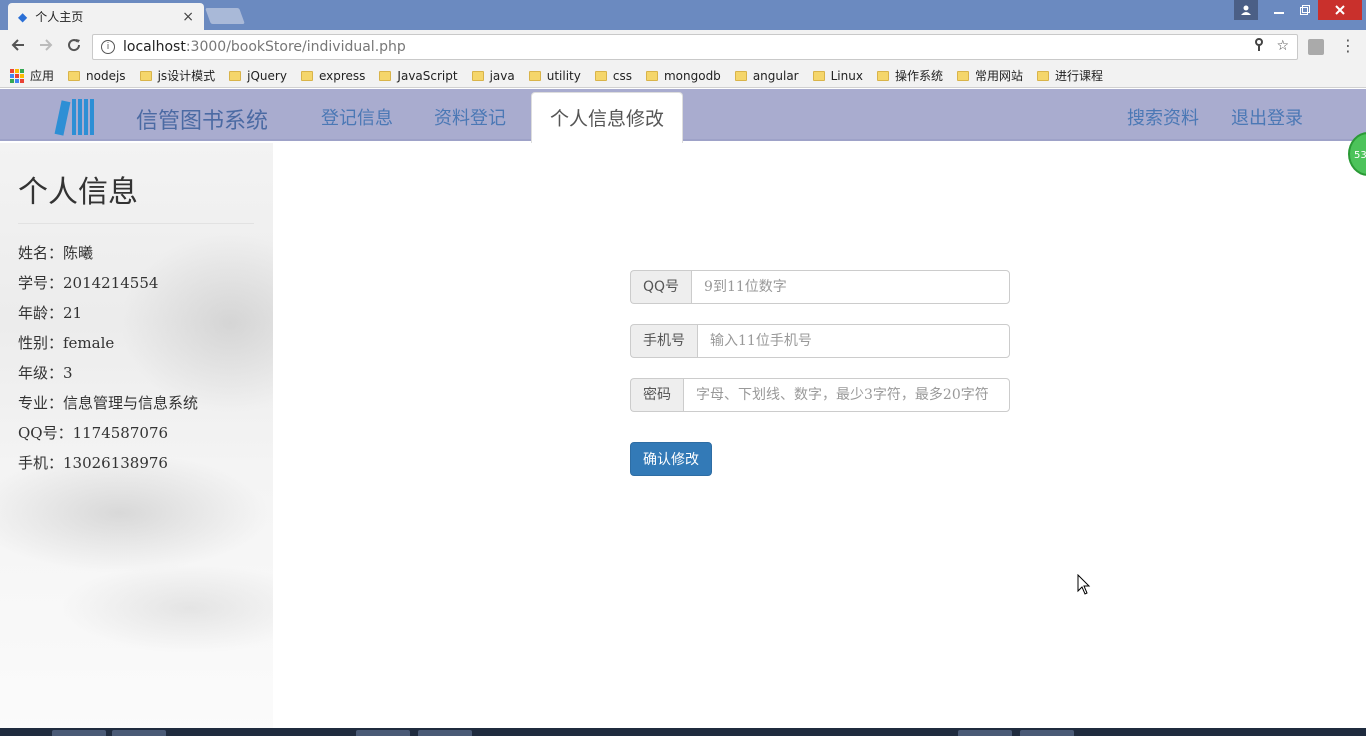 The width and height of the screenshot is (1366, 736). I want to click on bookmark-label: java, so click(502, 75).